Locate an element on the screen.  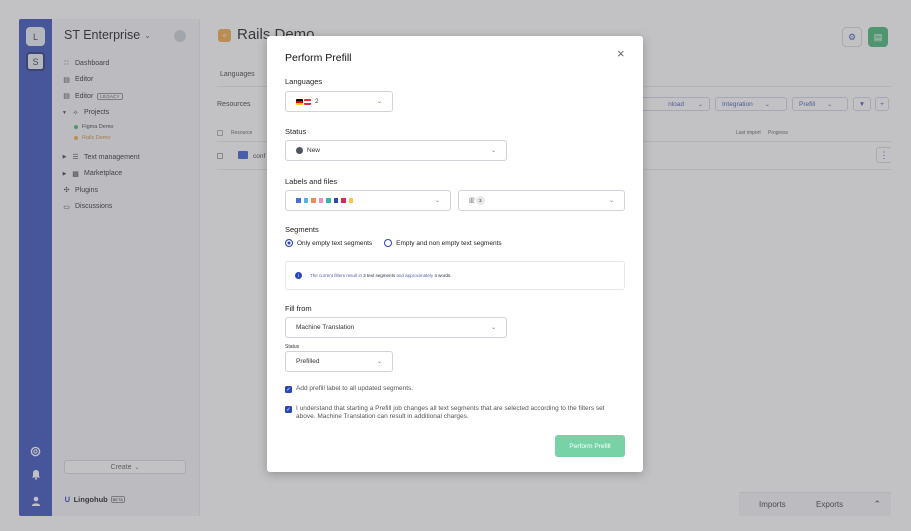
info-pre: The current filters result in is located at coordinates (336, 275).